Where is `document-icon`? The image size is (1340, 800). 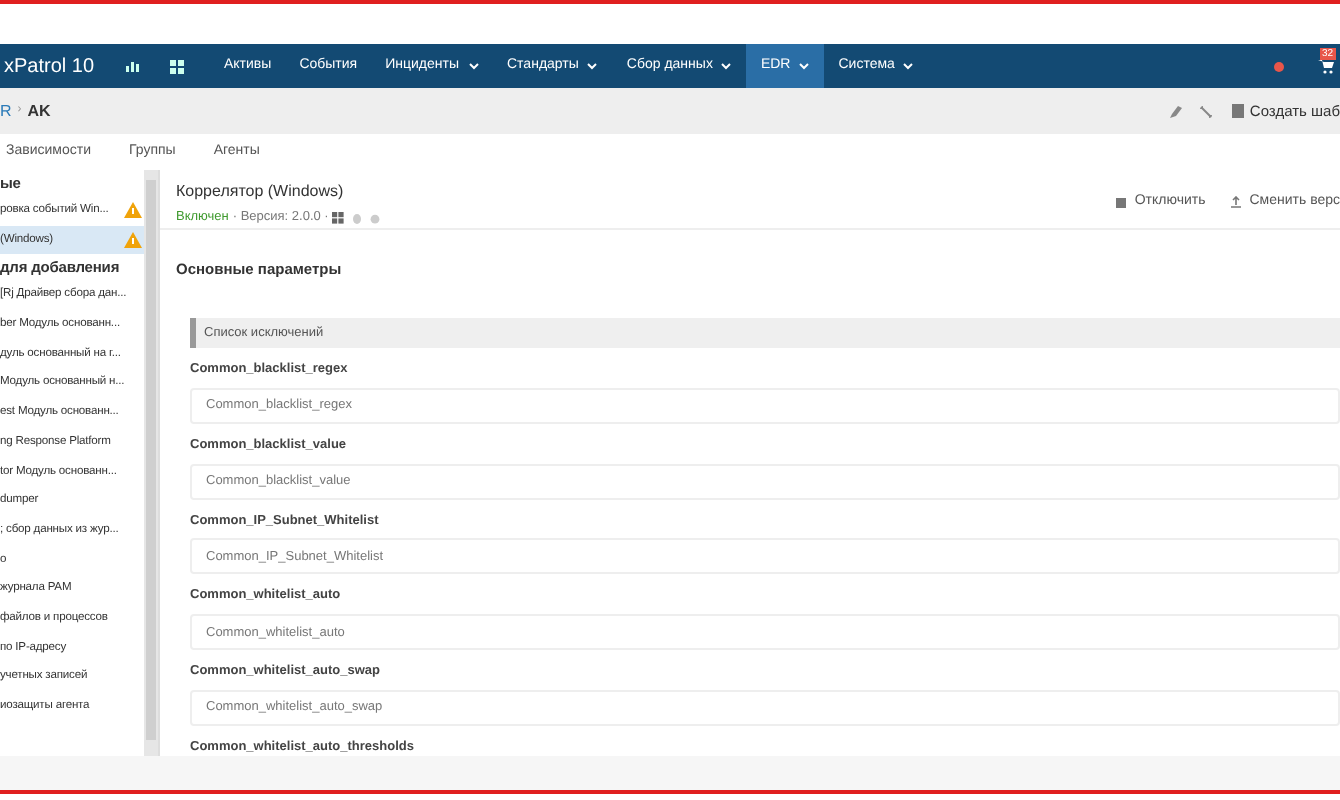
document-icon is located at coordinates (1237, 111).